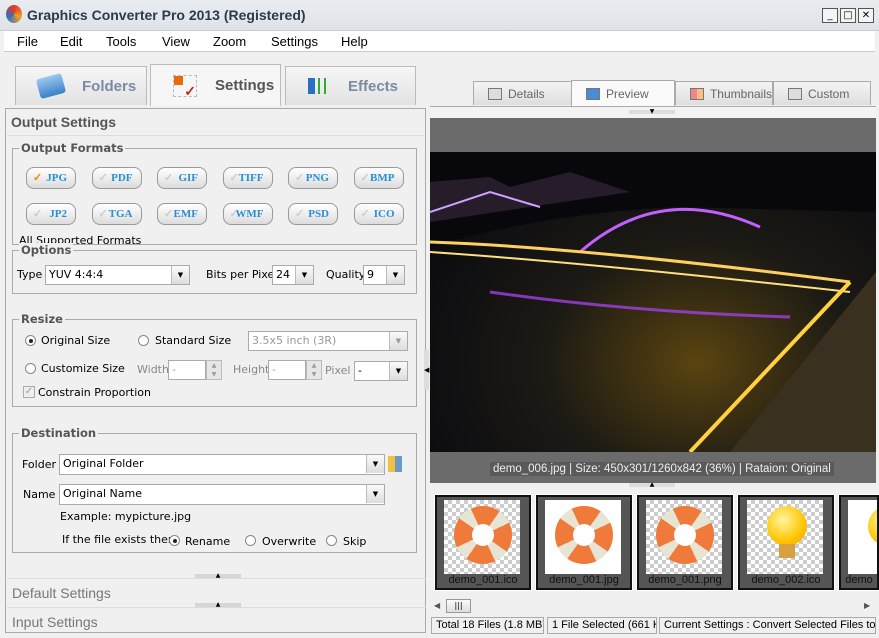 The height and width of the screenshot is (638, 879). Describe the element at coordinates (222, 494) in the screenshot. I see `name-select: Original Name ▼` at that location.